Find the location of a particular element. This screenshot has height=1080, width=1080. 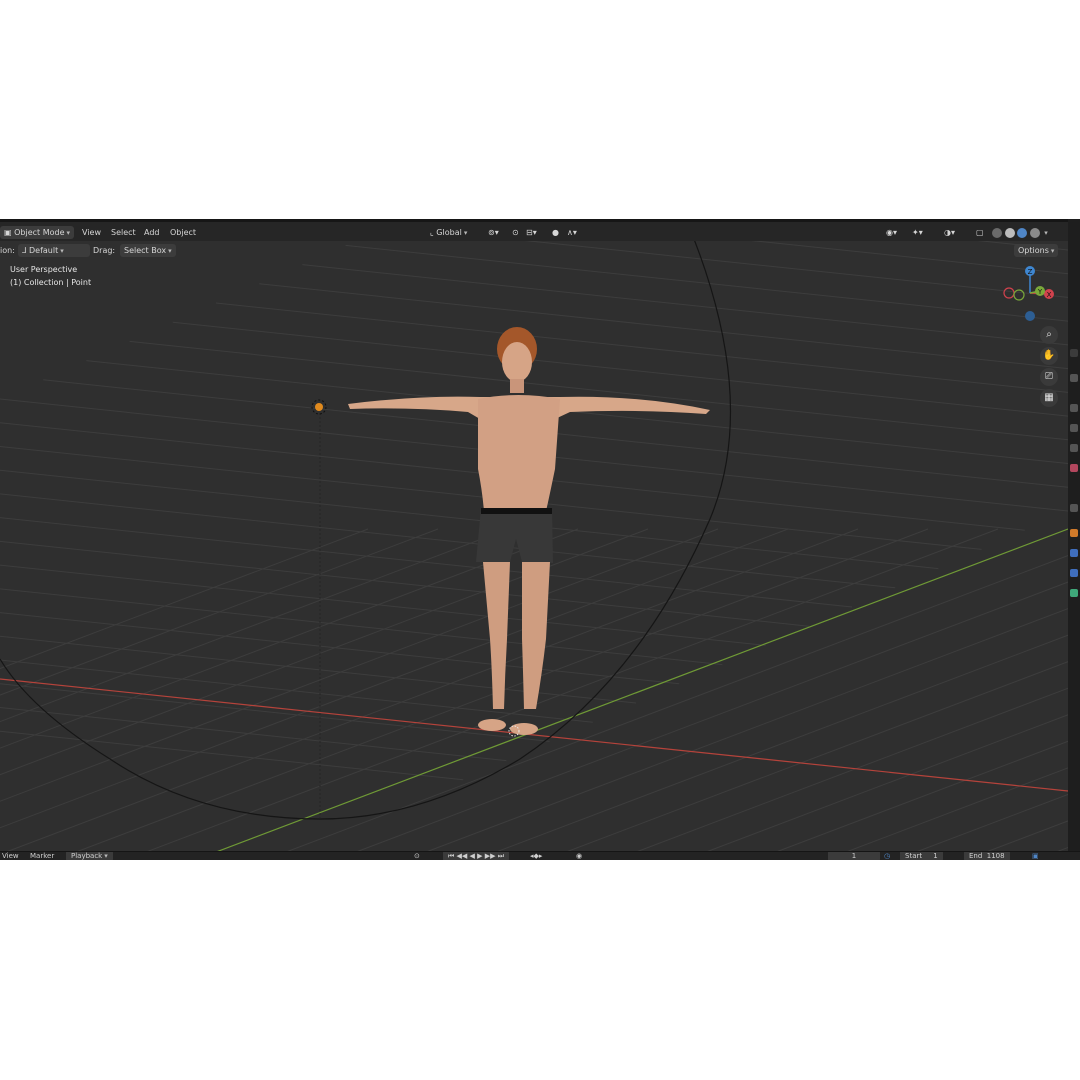

physics-tab-icon is located at coordinates (1074, 573).